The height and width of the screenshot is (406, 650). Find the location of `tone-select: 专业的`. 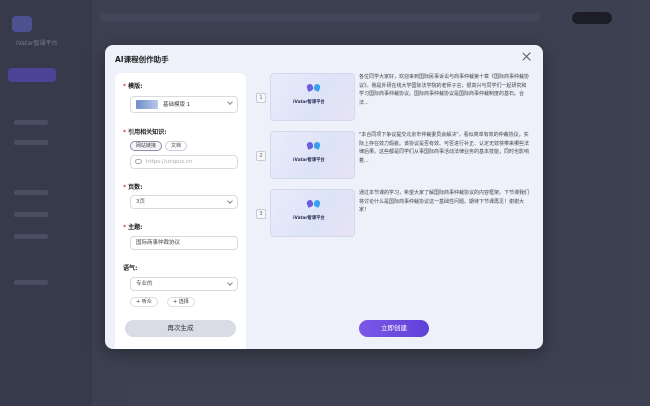

tone-select: 专业的 is located at coordinates (184, 284).